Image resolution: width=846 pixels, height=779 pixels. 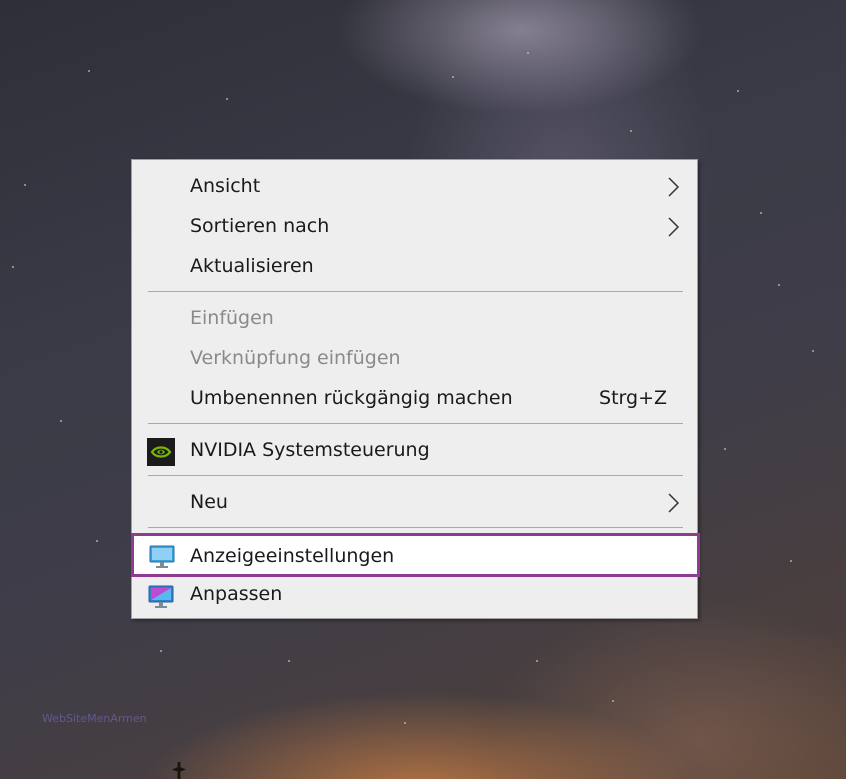 I want to click on nvidia-icon, so click(x=161, y=452).